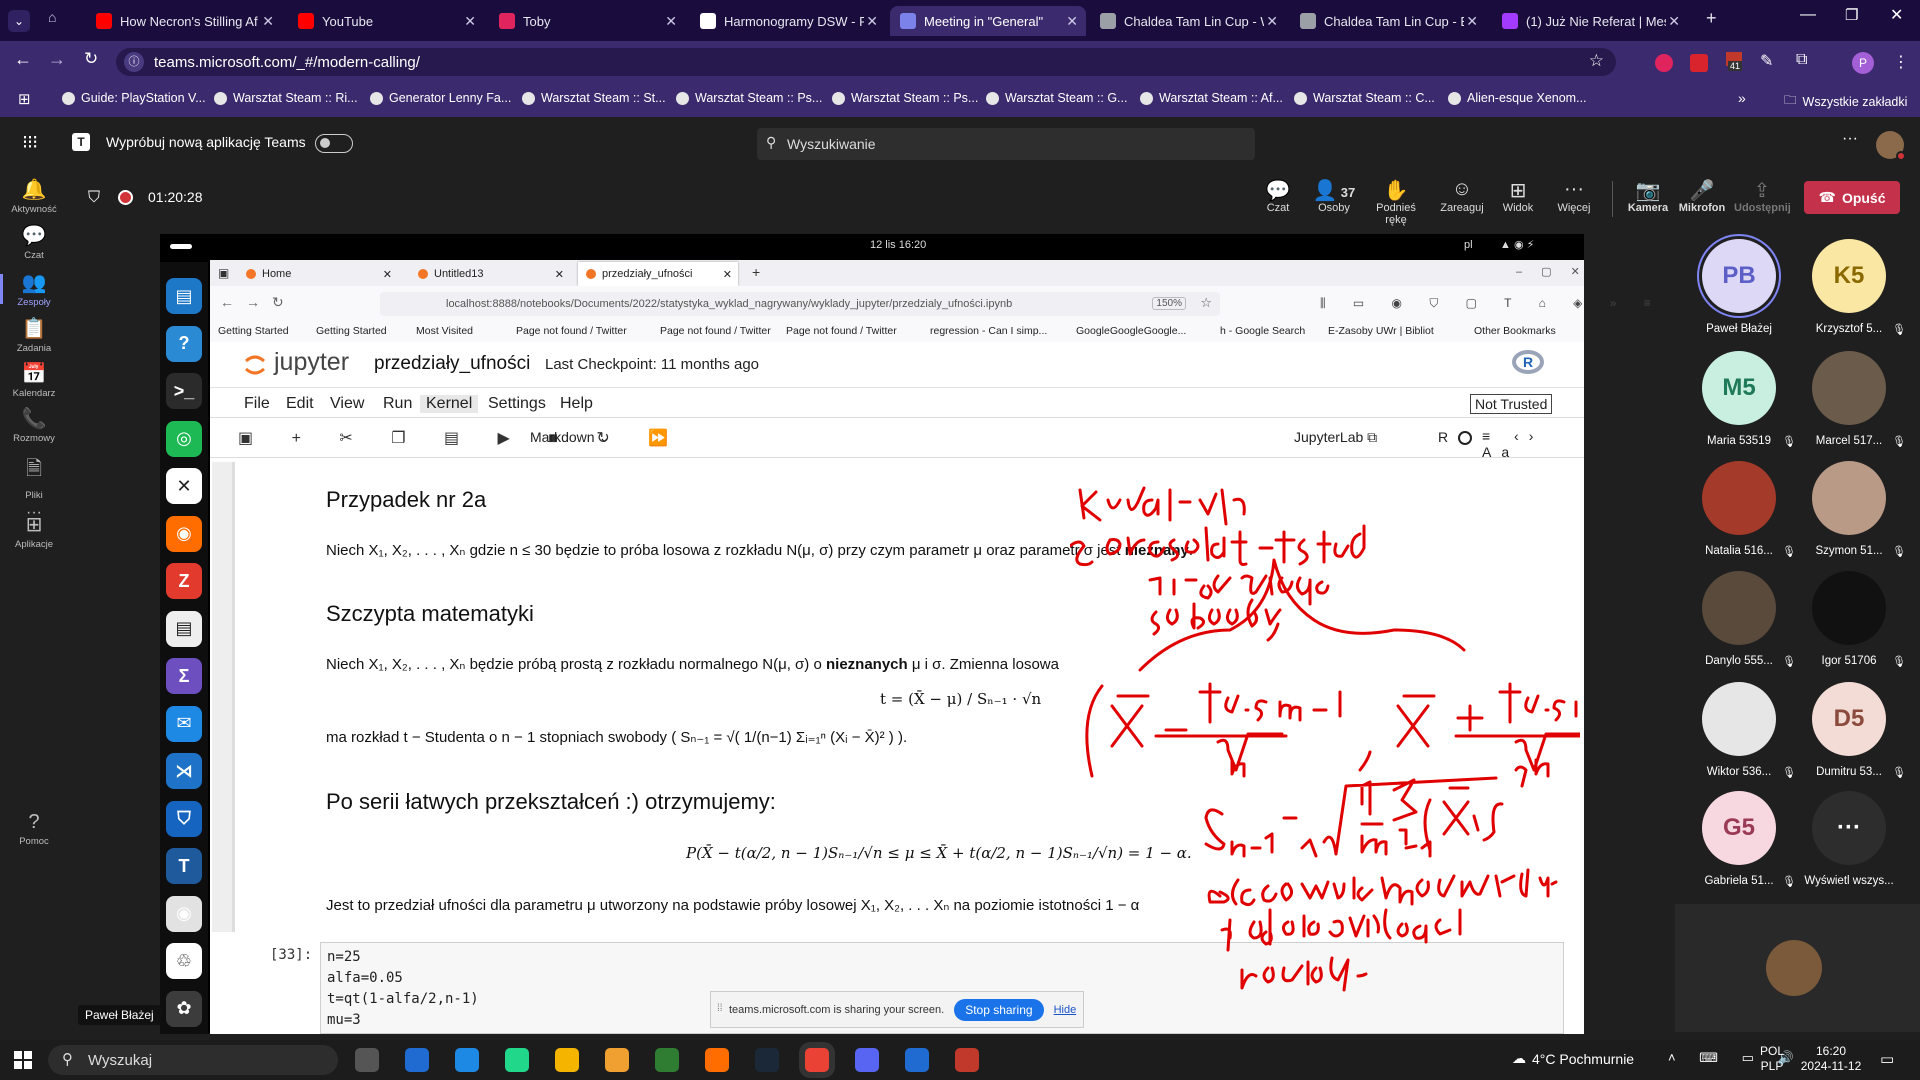 This screenshot has height=1080, width=1920. I want to click on clock: 16:20 2024-11-12, so click(1831, 1059).